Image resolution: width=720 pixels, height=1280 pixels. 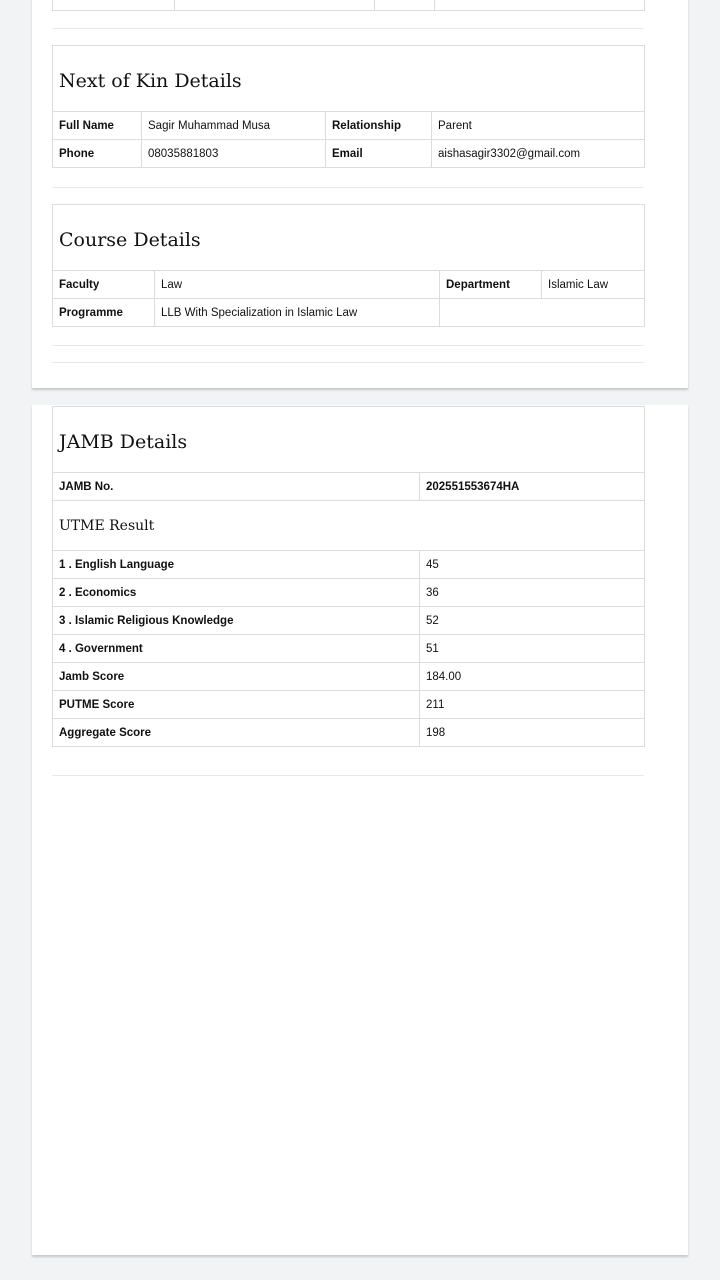 I want to click on cutoff-contact-table, so click(x=348, y=5).